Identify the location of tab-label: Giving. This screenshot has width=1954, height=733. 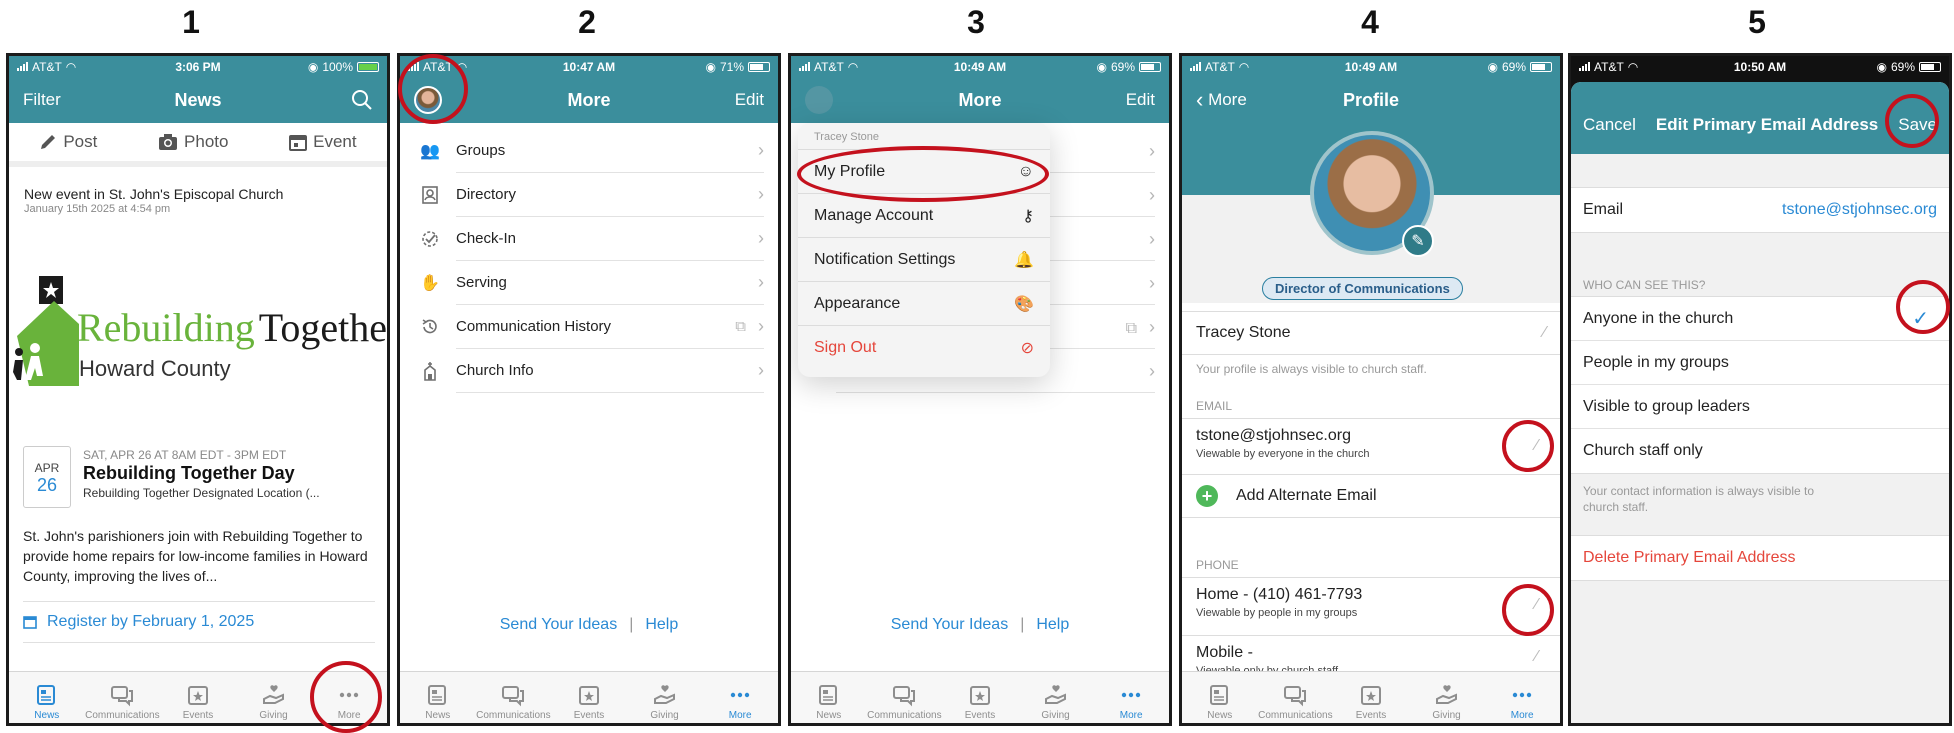
(273, 715).